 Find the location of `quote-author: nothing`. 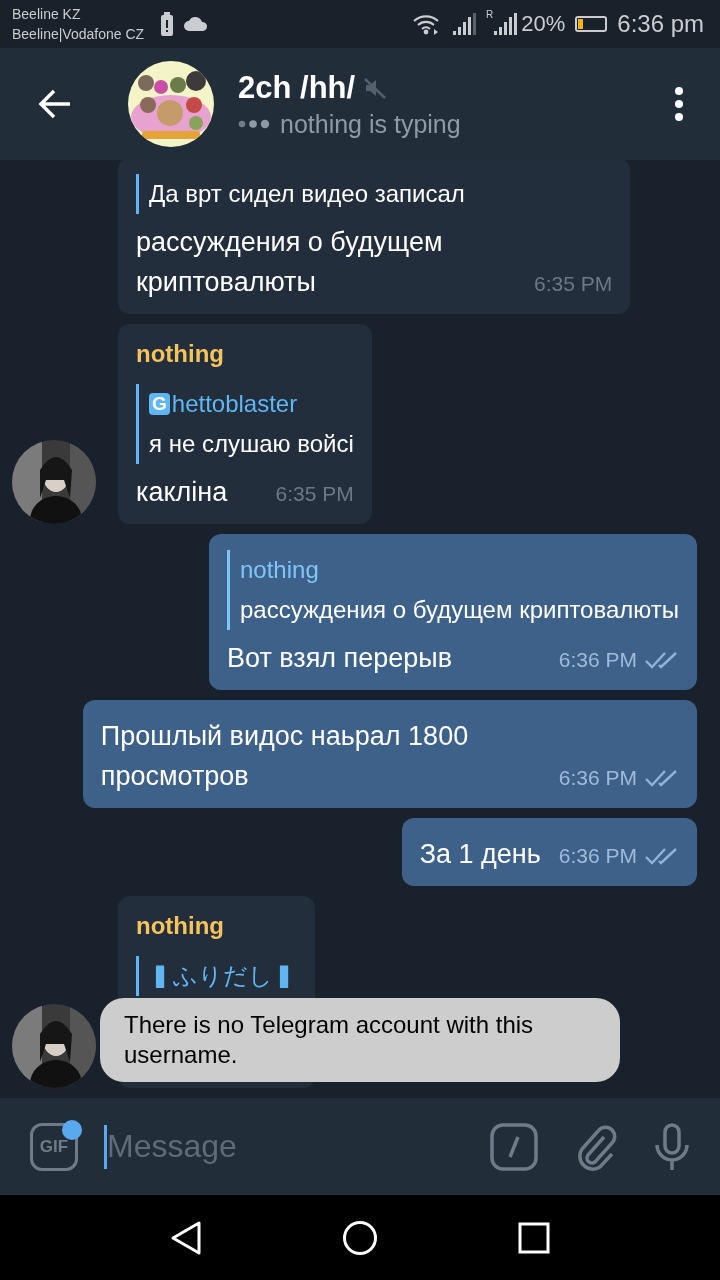

quote-author: nothing is located at coordinates (280, 570).